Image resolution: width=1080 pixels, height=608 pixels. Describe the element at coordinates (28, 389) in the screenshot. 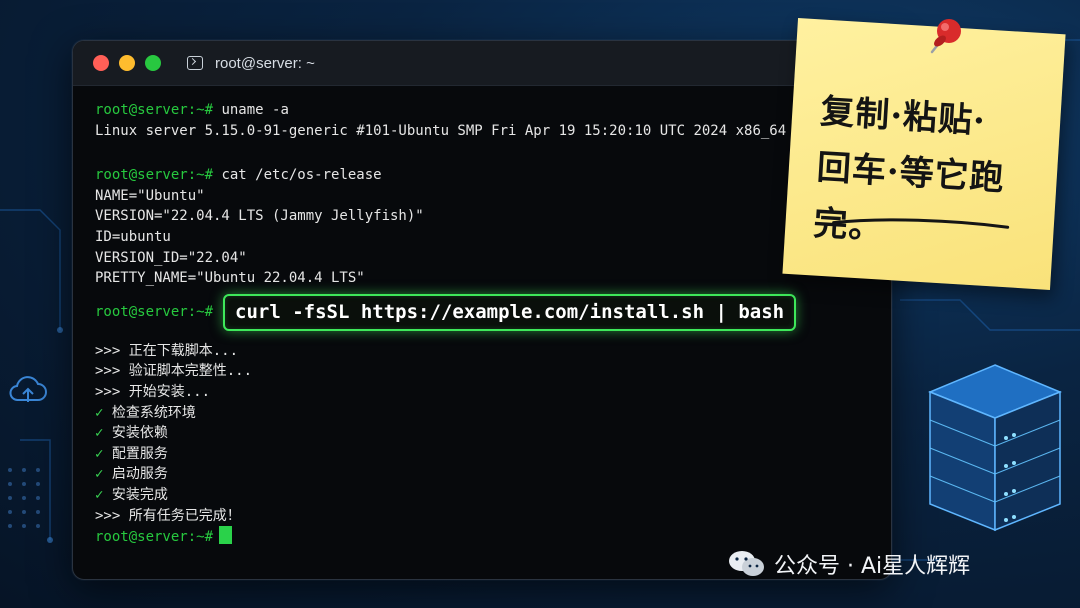

I see `cloud-upload-icon` at that location.